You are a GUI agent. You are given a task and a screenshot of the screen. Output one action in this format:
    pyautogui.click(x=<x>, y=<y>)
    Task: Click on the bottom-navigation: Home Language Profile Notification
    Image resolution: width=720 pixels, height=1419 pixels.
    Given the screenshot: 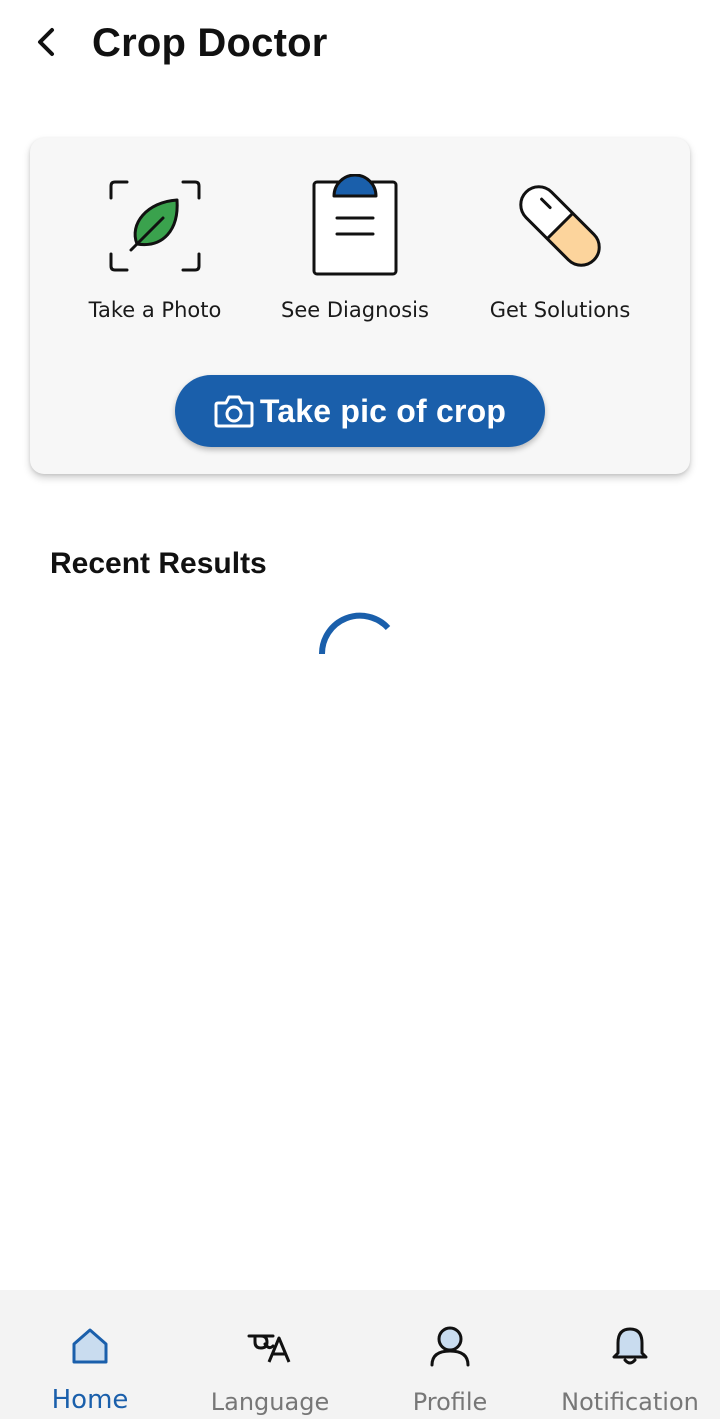 What is the action you would take?
    pyautogui.click(x=360, y=1354)
    